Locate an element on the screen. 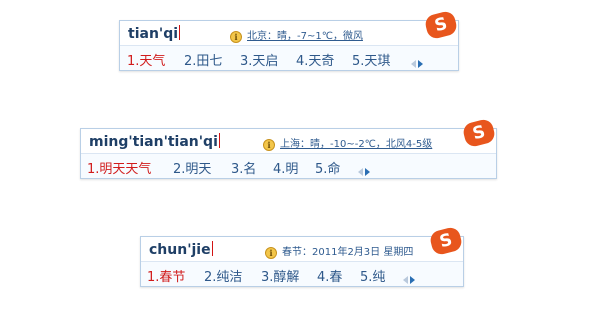 This screenshot has height=316, width=600. candidate-row: 1.明天天气 2.明天 3.名 4.明 5.命 is located at coordinates (288, 166).